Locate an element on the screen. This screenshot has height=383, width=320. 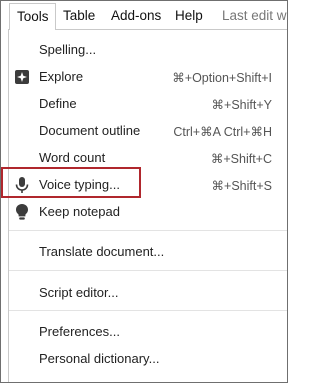
menu-item-voice-typing: Voice typing... ⌘+Shift+S is located at coordinates (148, 185).